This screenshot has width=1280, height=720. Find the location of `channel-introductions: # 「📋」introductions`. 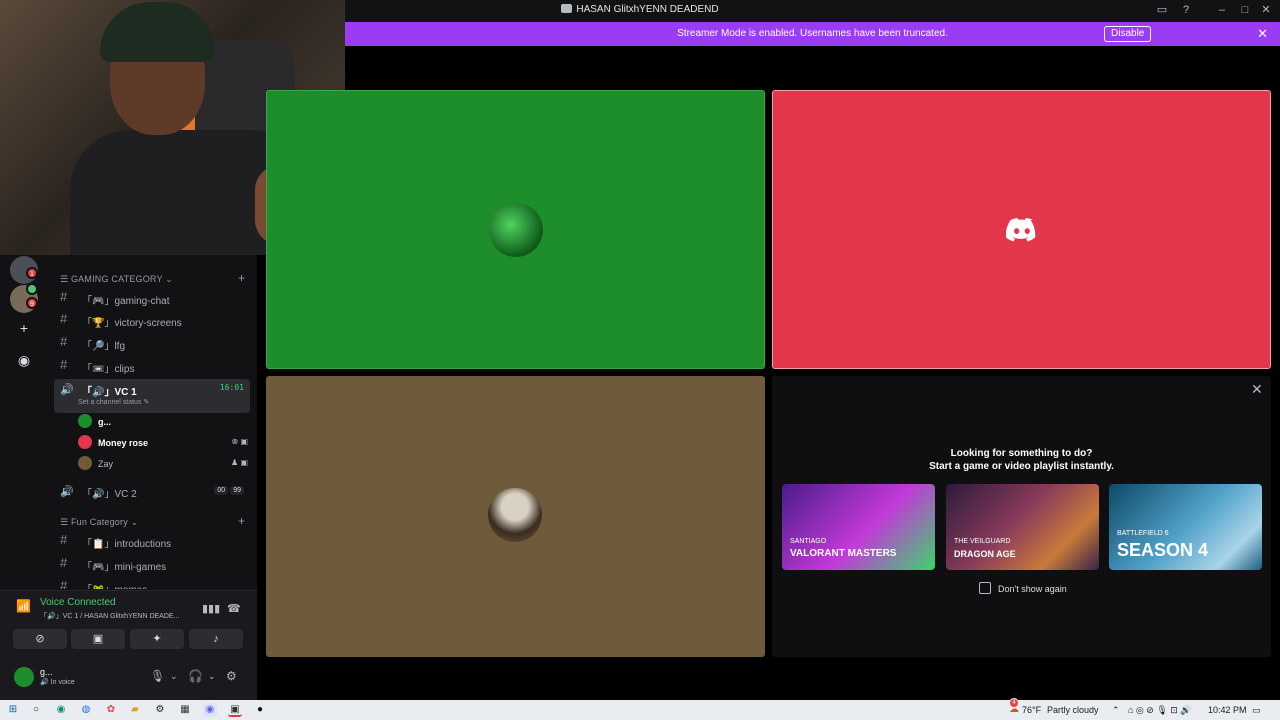

channel-introductions: # 「📋」introductions is located at coordinates (152, 541).